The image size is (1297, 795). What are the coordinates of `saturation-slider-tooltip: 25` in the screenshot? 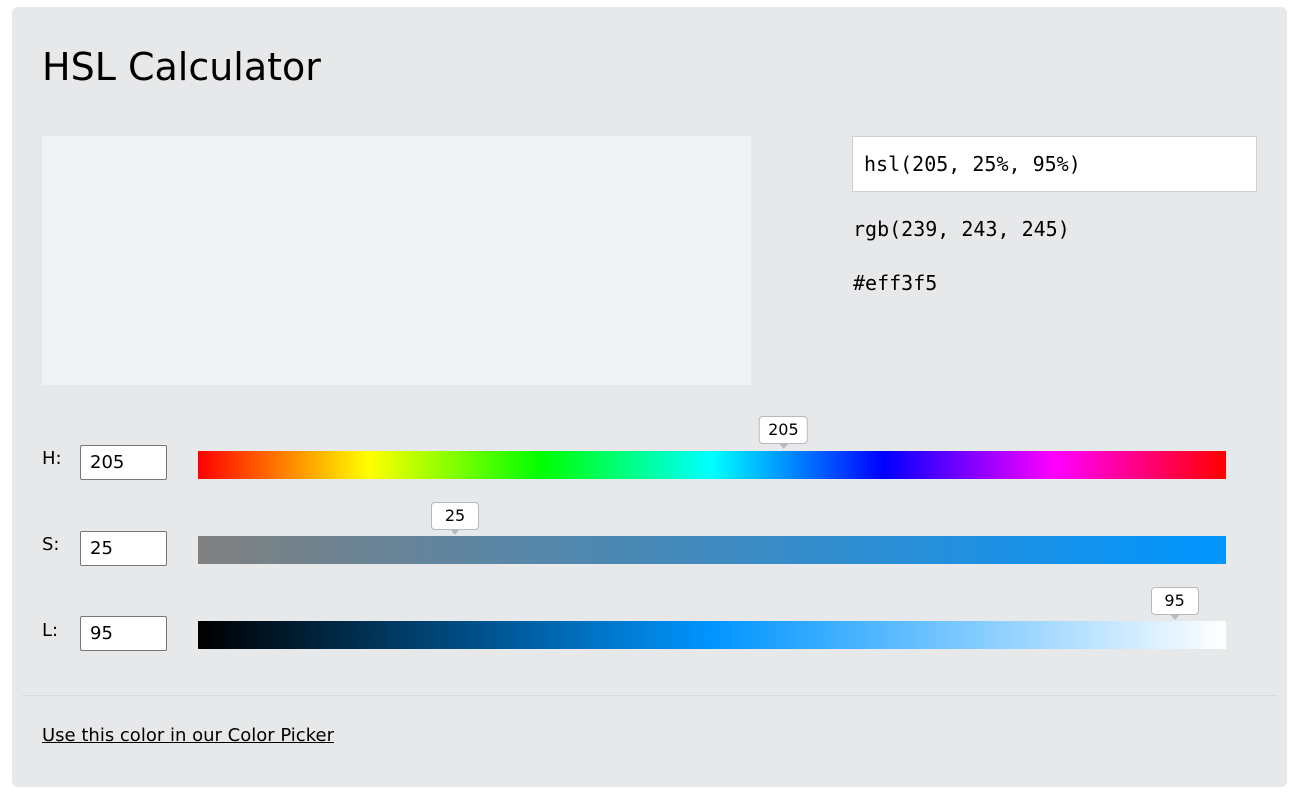 It's located at (455, 518).